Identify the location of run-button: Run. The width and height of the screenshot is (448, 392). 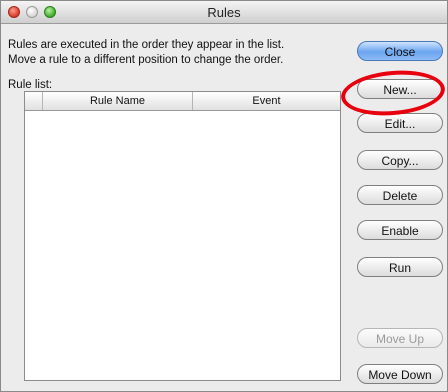
(400, 267).